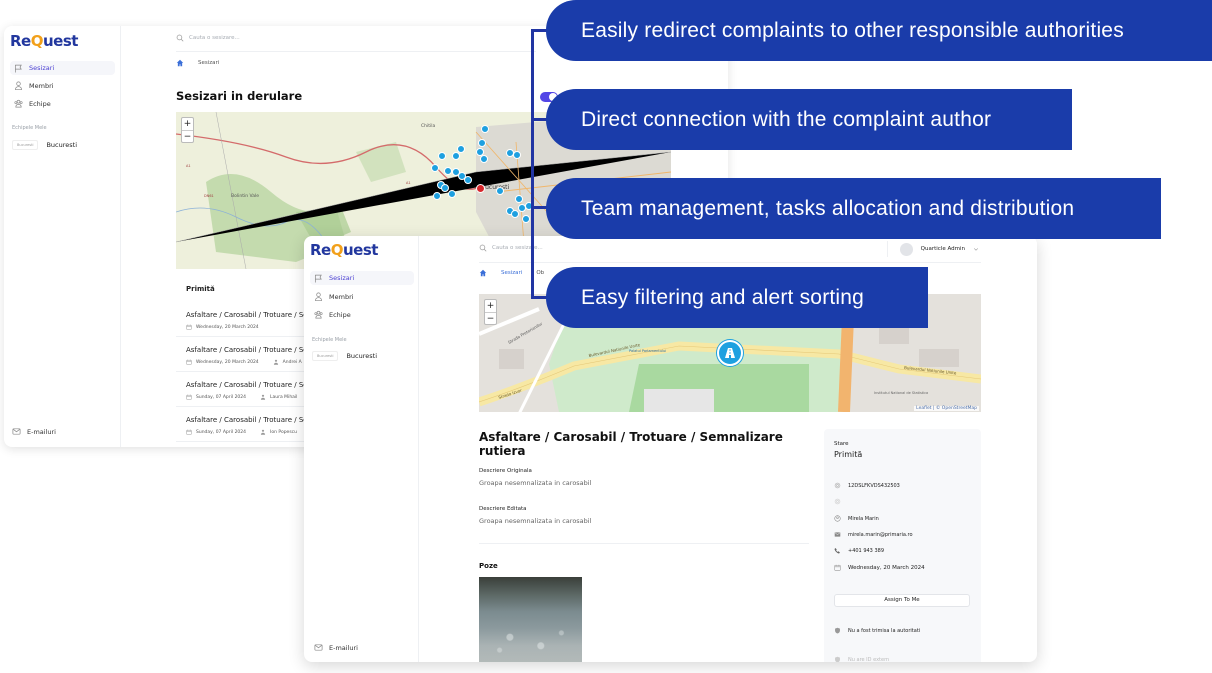 Image resolution: width=1212 pixels, height=673 pixels. I want to click on info-row-date: Wednesday, 20 March 2024, so click(879, 567).